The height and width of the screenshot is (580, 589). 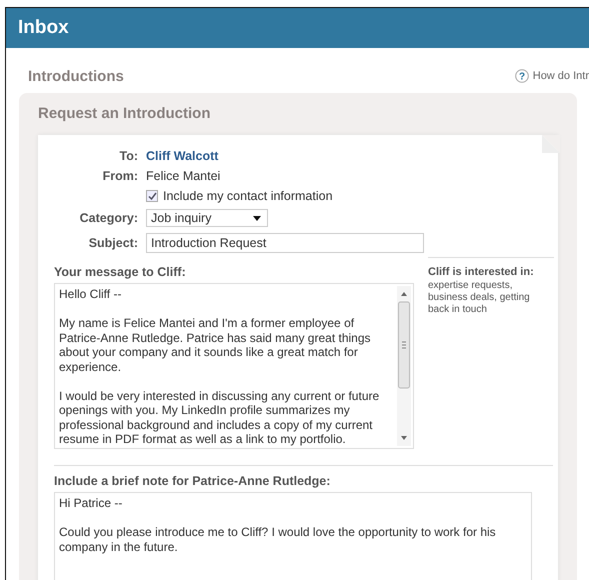 What do you see at coordinates (560, 76) in the screenshot?
I see `help-link: How do Intr` at bounding box center [560, 76].